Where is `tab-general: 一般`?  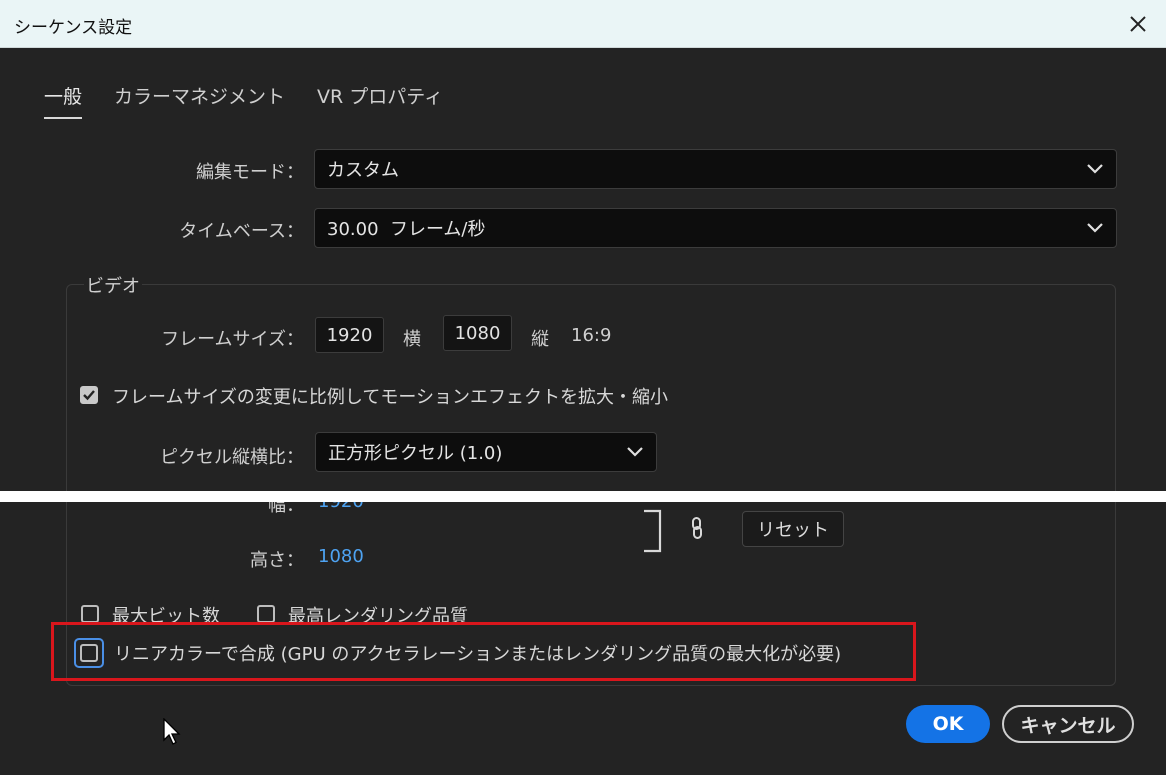 tab-general: 一般 is located at coordinates (63, 100).